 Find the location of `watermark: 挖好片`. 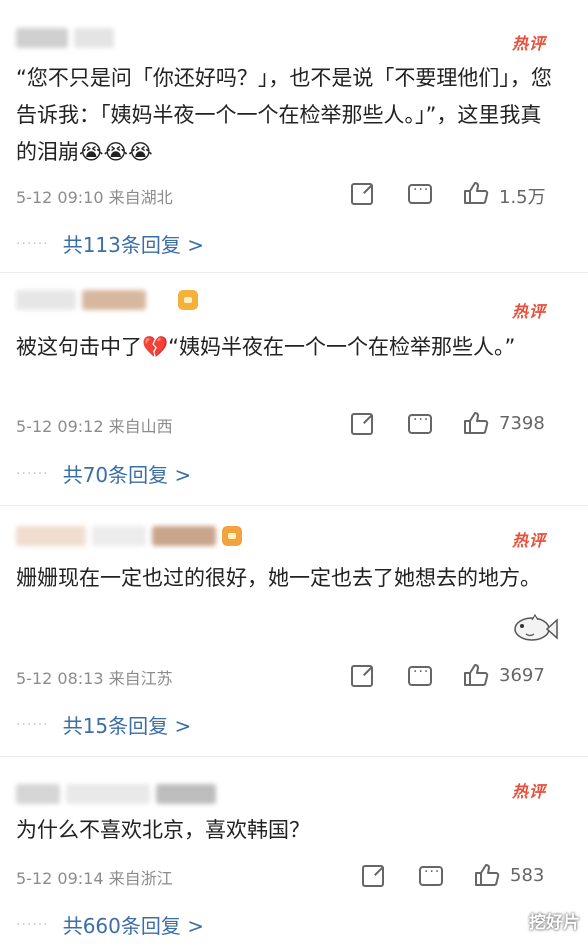

watermark: 挖好片 is located at coordinates (554, 923).